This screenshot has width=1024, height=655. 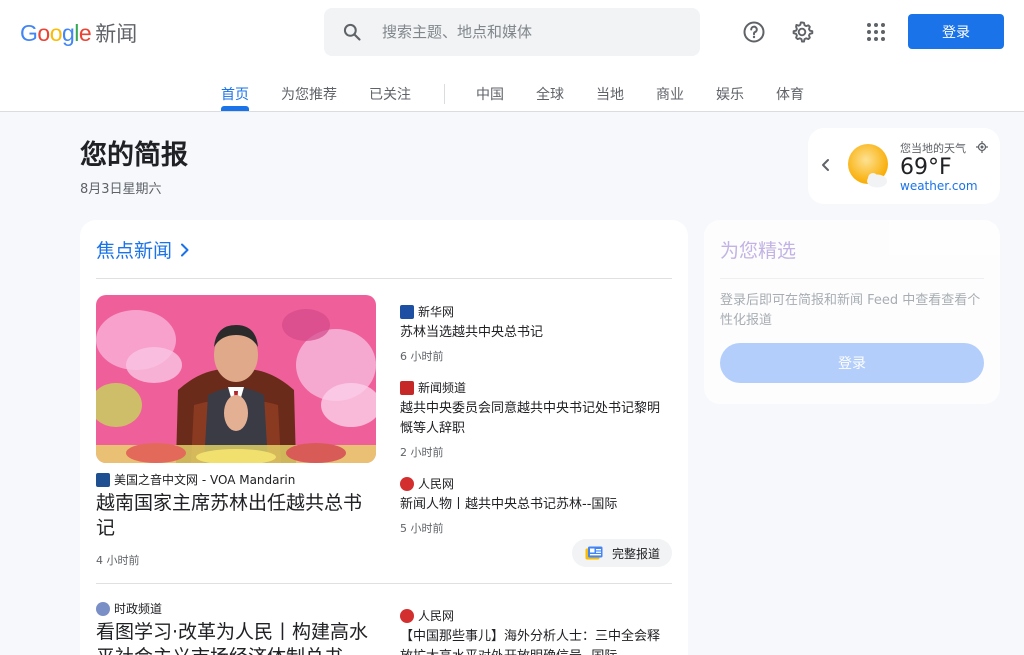 I want to click on search-box, so click(x=512, y=32).